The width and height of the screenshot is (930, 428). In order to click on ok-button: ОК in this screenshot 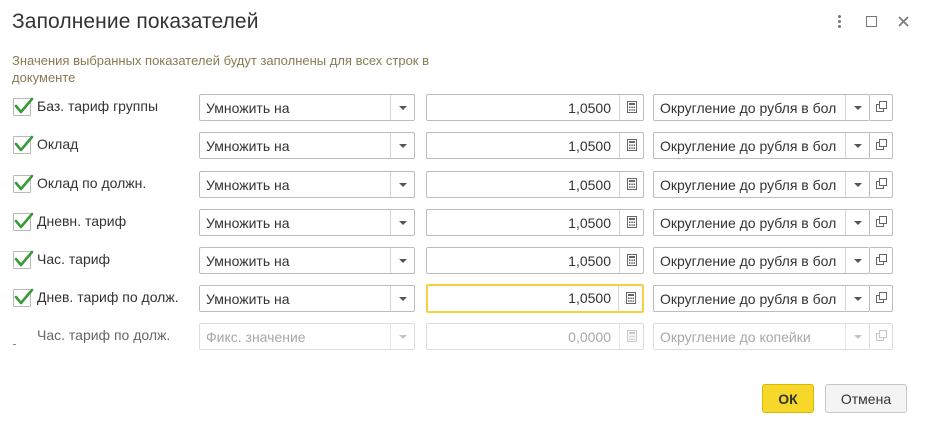, I will do `click(788, 398)`.